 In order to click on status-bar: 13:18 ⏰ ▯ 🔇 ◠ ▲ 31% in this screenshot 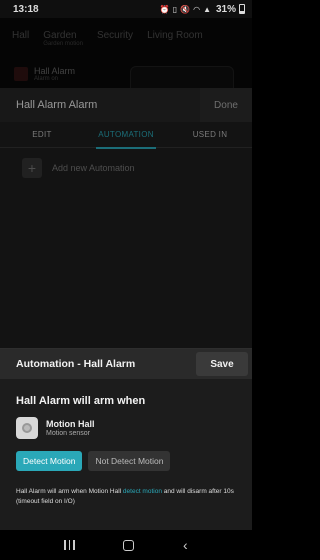, I will do `click(126, 9)`.